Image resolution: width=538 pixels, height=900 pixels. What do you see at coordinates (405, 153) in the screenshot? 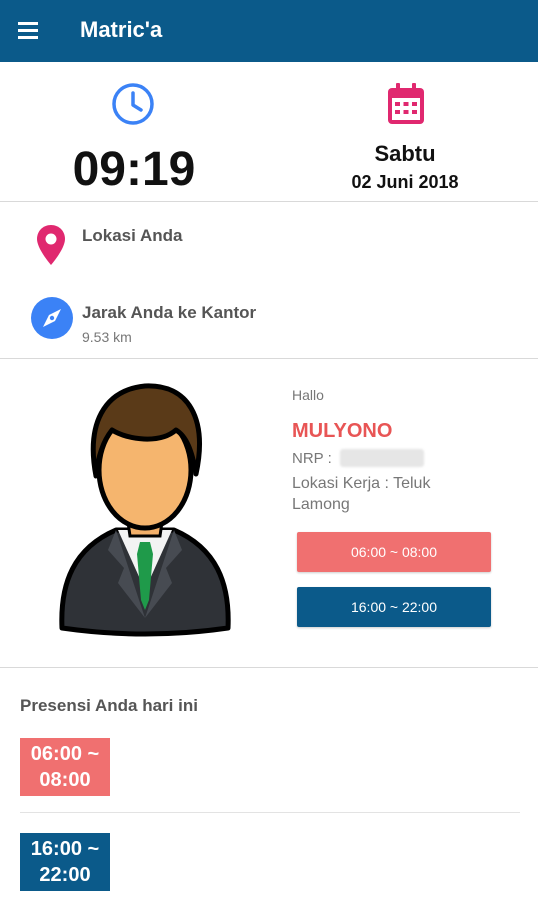
I see `day-name: Sabtu` at bounding box center [405, 153].